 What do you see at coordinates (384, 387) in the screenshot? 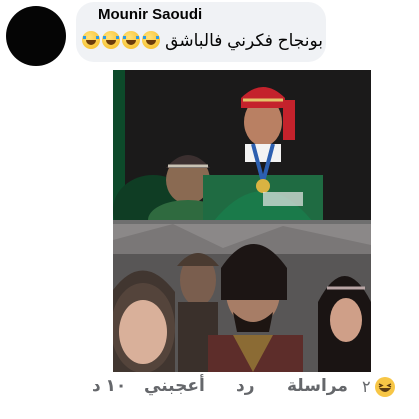
I see `haha-reaction-icon` at bounding box center [384, 387].